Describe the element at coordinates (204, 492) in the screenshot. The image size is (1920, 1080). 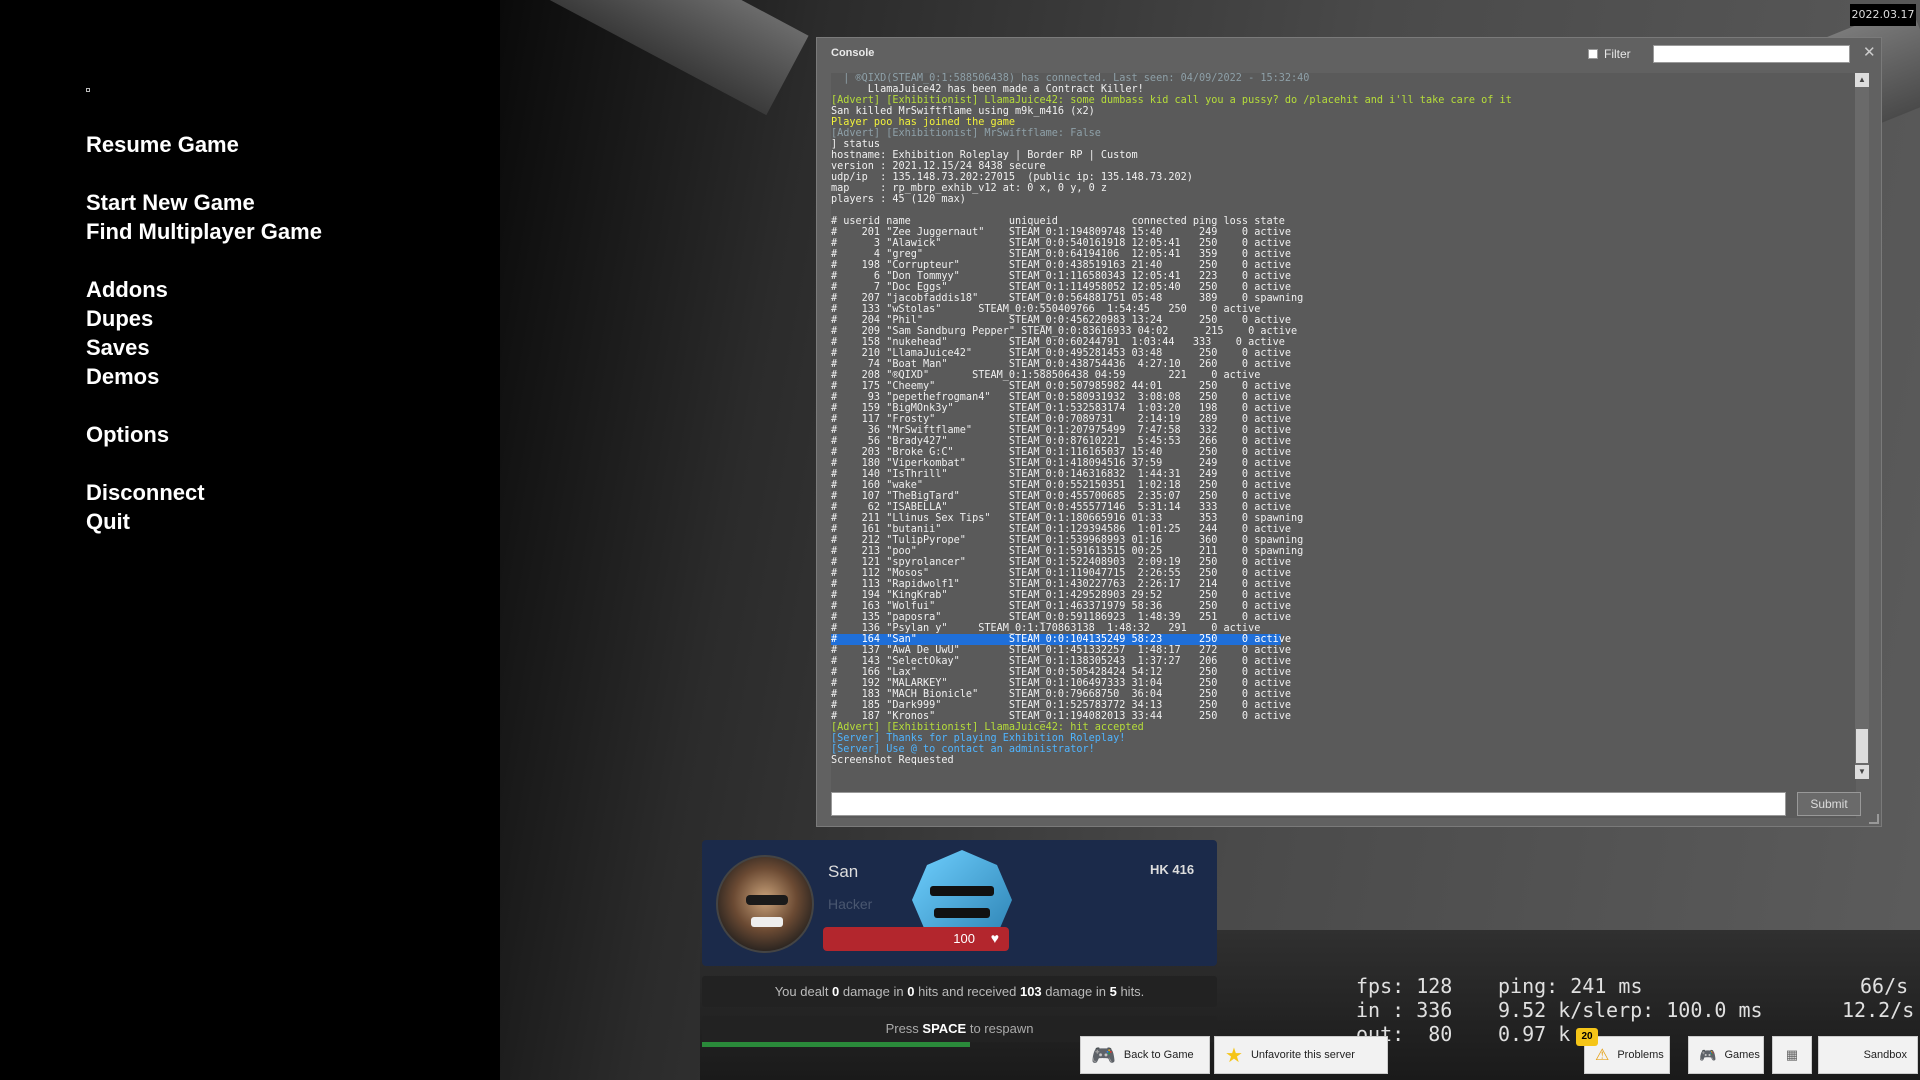
I see `disconnect-button: Disconnect` at that location.